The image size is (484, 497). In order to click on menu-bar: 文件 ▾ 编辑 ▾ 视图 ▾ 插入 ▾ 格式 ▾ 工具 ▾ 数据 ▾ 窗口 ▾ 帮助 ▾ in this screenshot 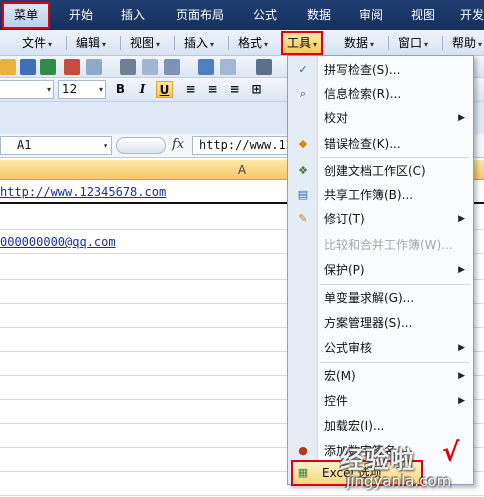, I will do `click(242, 43)`.